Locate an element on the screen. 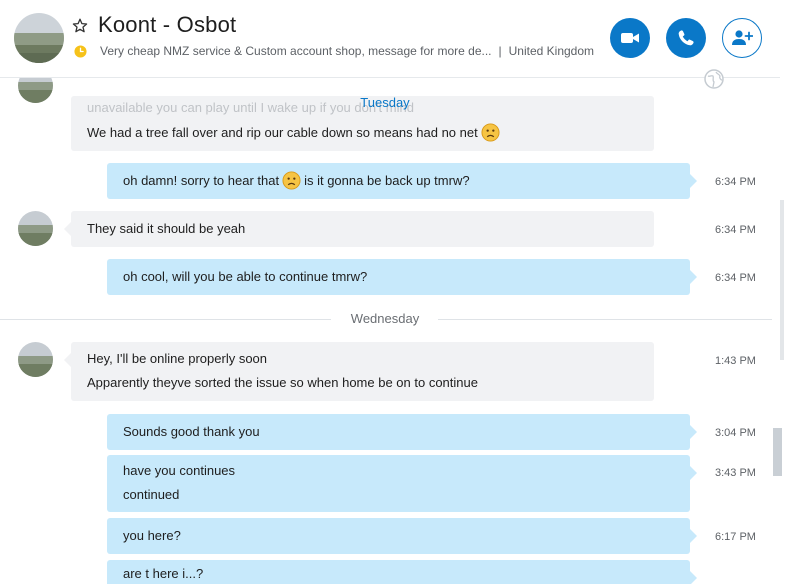  star-icon is located at coordinates (80, 27).